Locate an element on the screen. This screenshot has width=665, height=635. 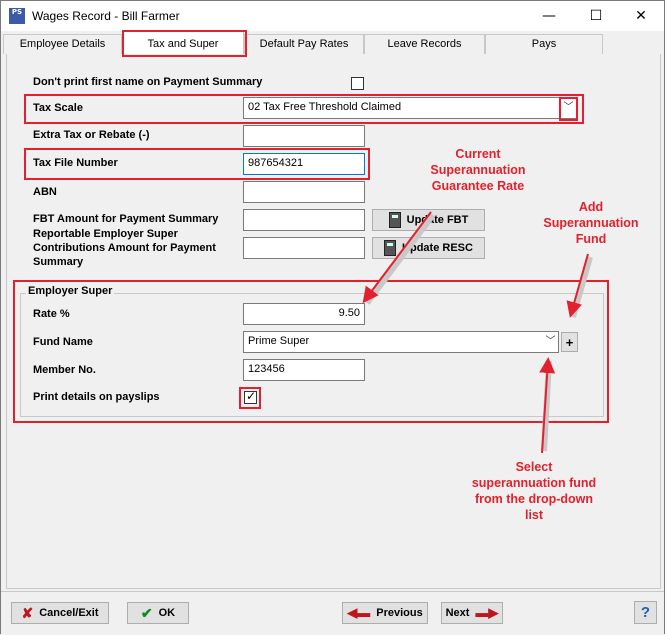
annotation-add-fund: Add Superannuation Fund is located at coordinates (591, 223).